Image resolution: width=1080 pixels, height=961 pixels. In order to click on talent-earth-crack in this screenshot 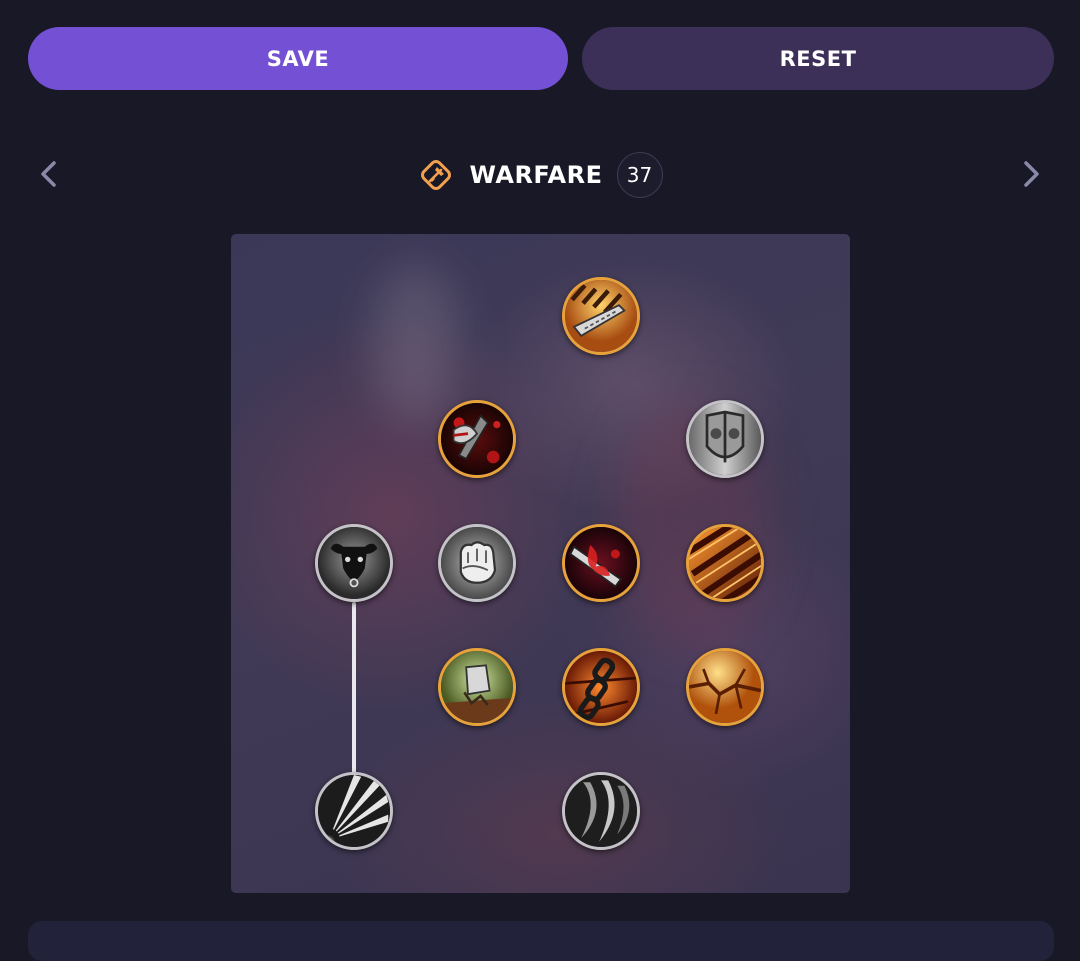, I will do `click(725, 687)`.